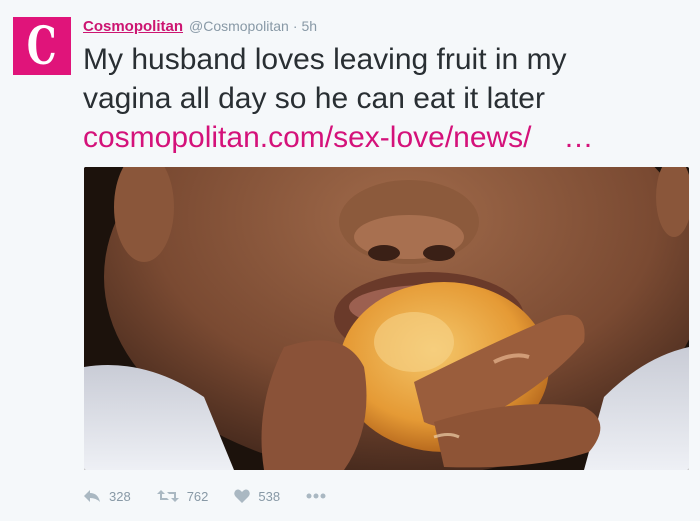 The image size is (700, 521). I want to click on retweet-button: 762, so click(182, 496).